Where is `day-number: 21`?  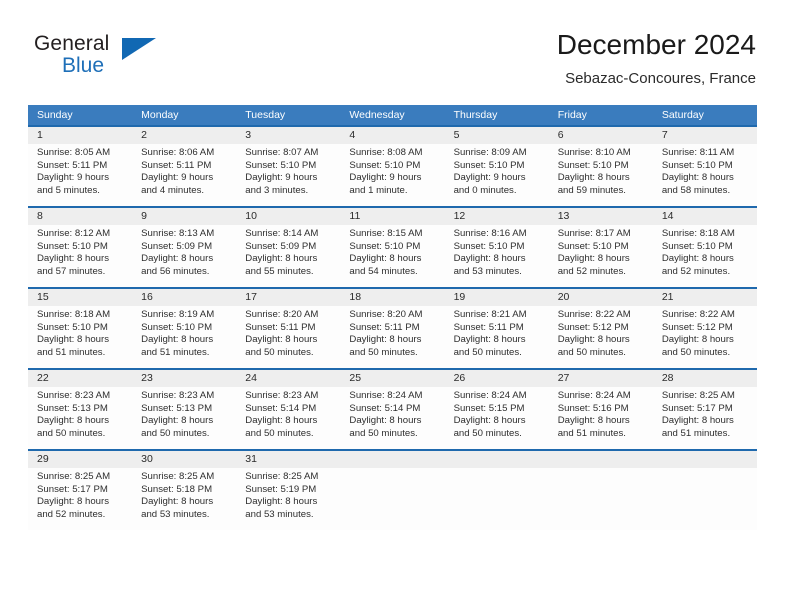
day-number: 21 is located at coordinates (667, 297).